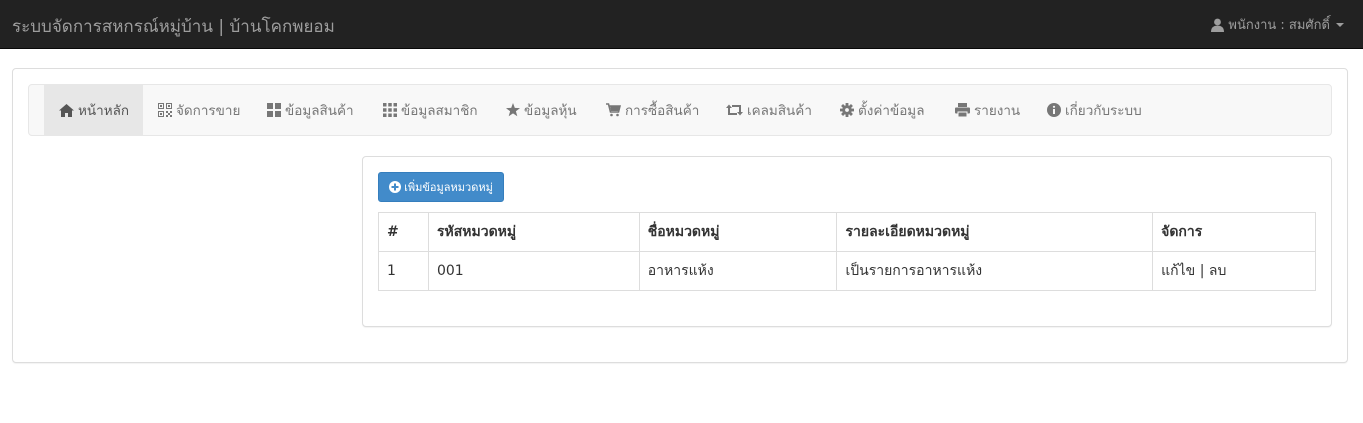 The width and height of the screenshot is (1363, 423). What do you see at coordinates (769, 110) in the screenshot?
I see `menu-item-claims: เคลมสินค้า` at bounding box center [769, 110].